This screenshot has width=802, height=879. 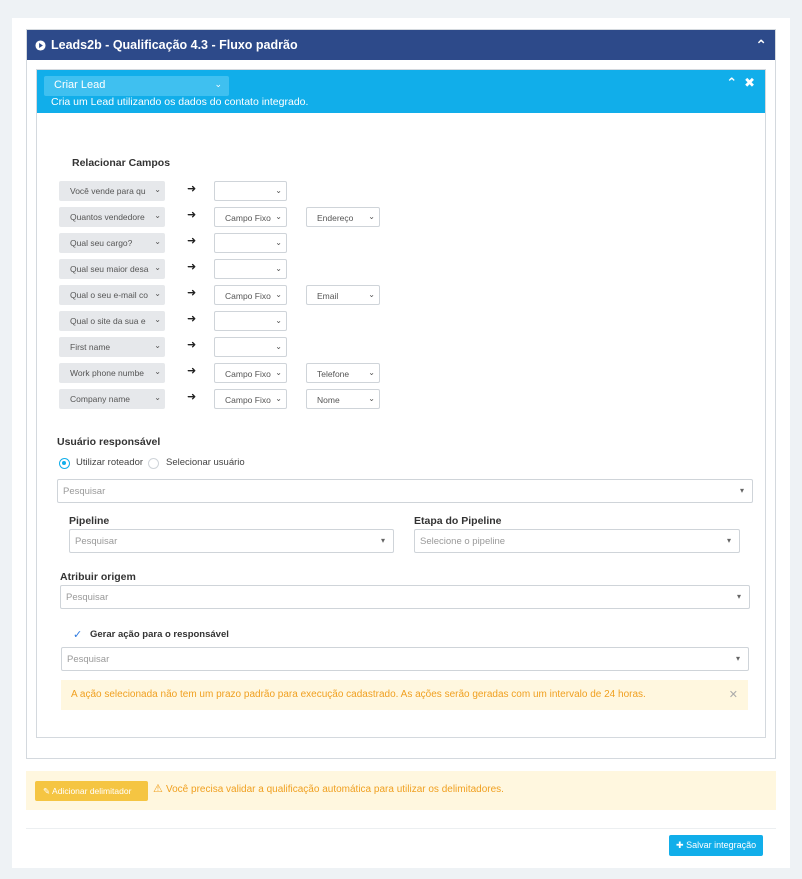 I want to click on target-field-value: Email, so click(x=328, y=296).